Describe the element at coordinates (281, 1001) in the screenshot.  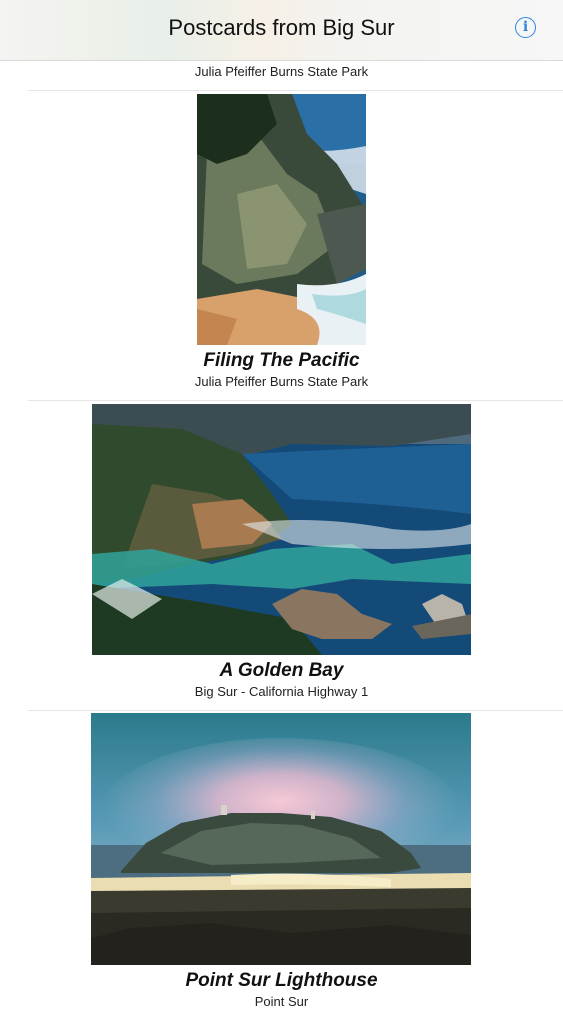
I see `postcard-location: Point Sur` at that location.